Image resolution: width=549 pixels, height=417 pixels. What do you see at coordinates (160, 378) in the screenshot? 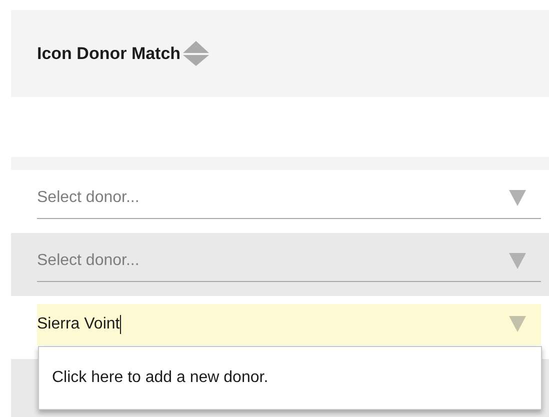
I see `add-donor-option: Click here to add a new donor.` at bounding box center [160, 378].